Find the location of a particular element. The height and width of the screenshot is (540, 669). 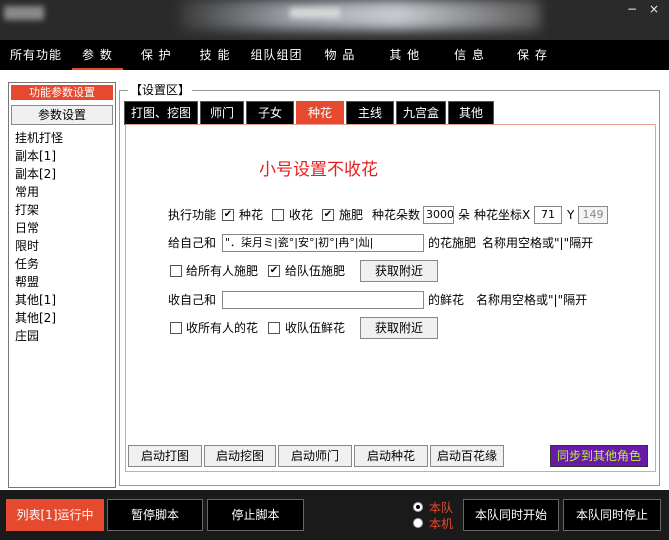

blurred-title-text is located at coordinates (315, 13).